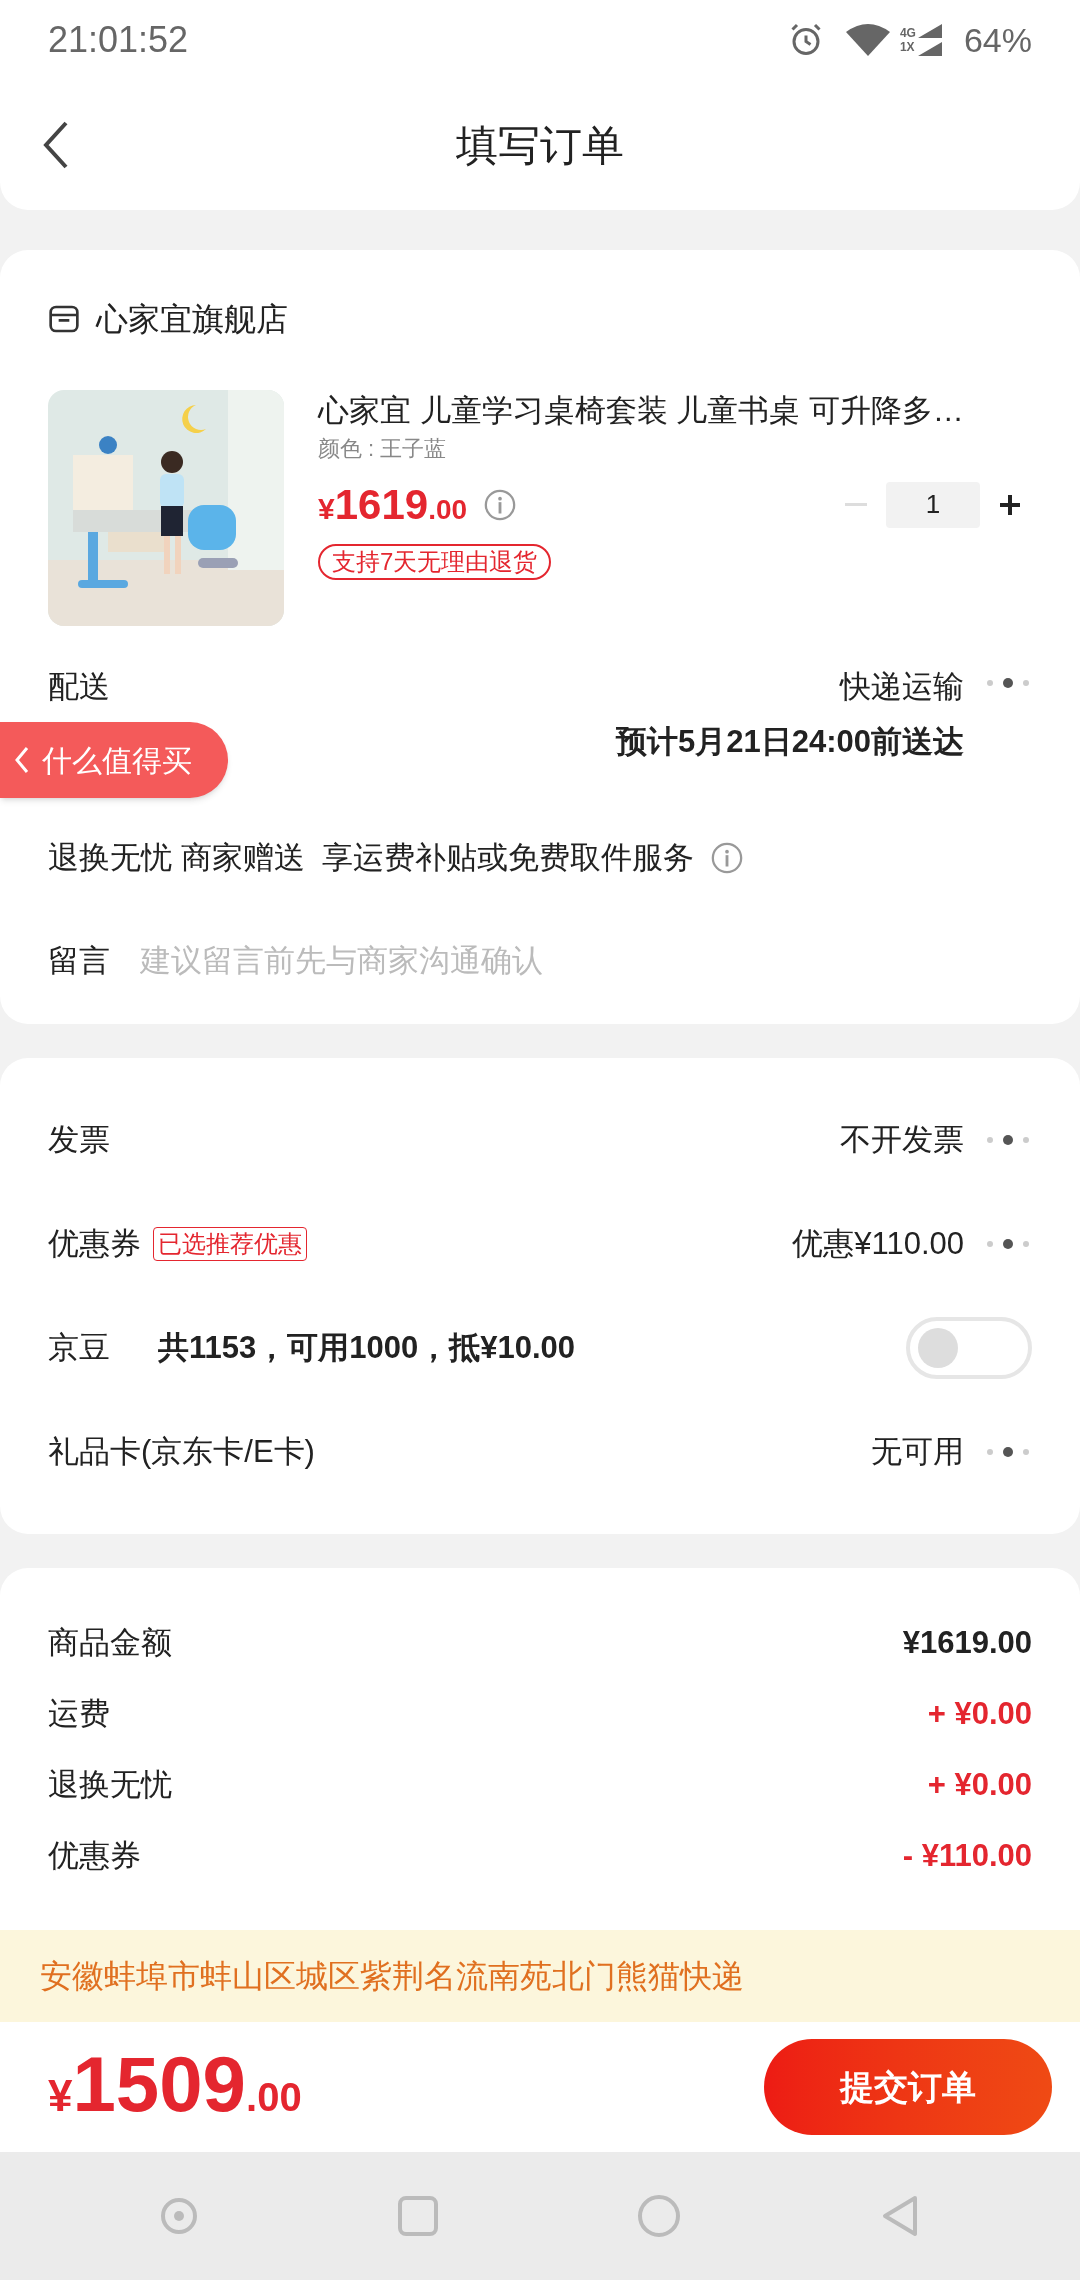  Describe the element at coordinates (902, 687) in the screenshot. I see `delivery-method: 快递运输` at that location.